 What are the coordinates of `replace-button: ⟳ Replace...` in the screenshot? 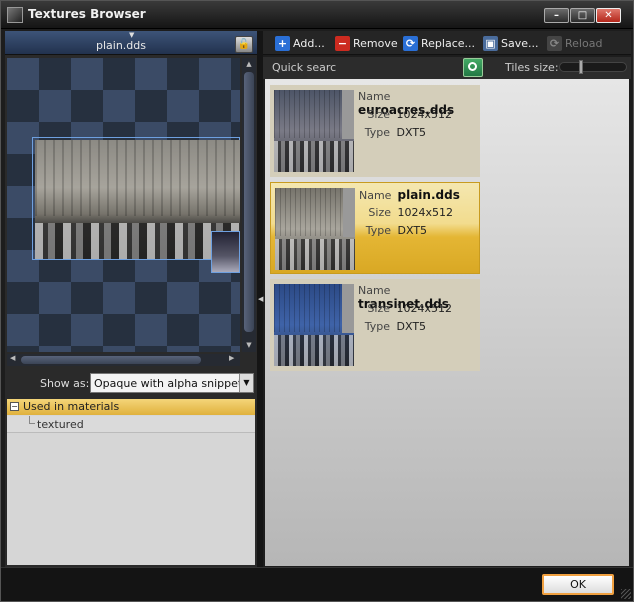 It's located at (439, 43).